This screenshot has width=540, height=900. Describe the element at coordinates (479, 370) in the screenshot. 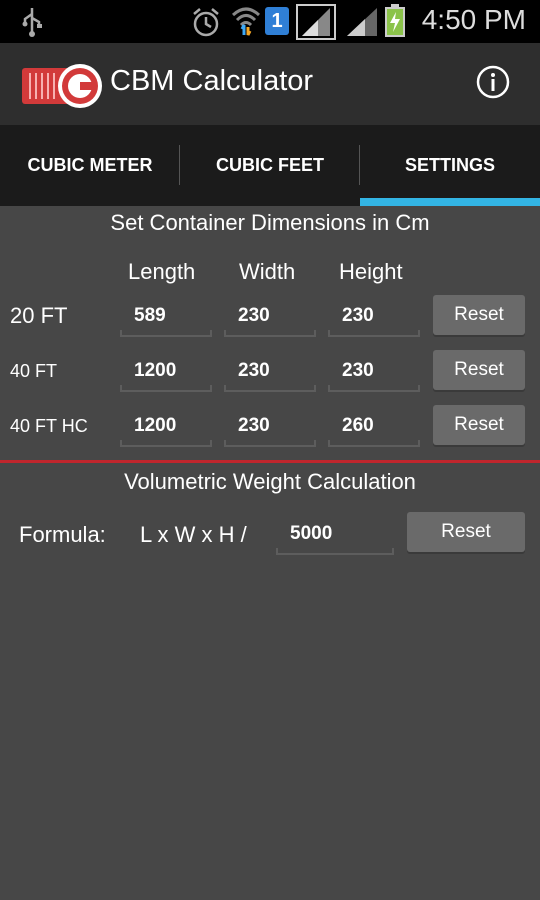

I see `reset-button-40ft: Reset` at that location.